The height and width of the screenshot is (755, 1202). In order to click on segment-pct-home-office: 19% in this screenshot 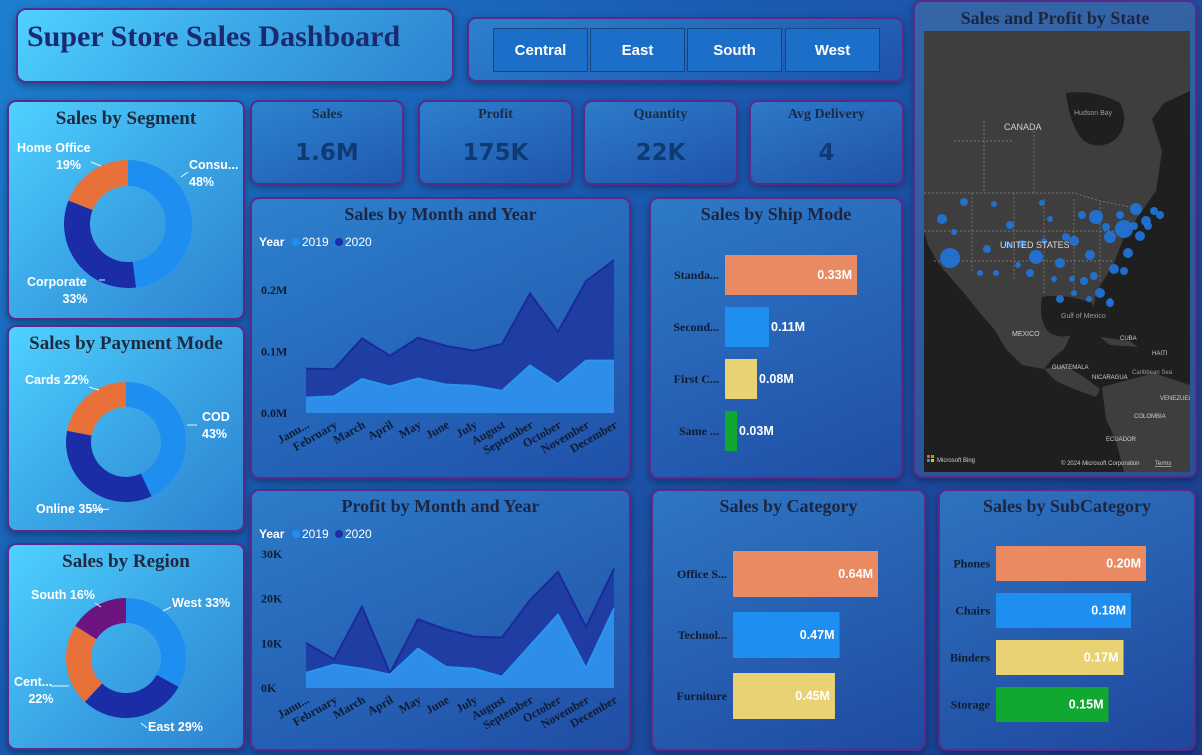, I will do `click(68, 165)`.